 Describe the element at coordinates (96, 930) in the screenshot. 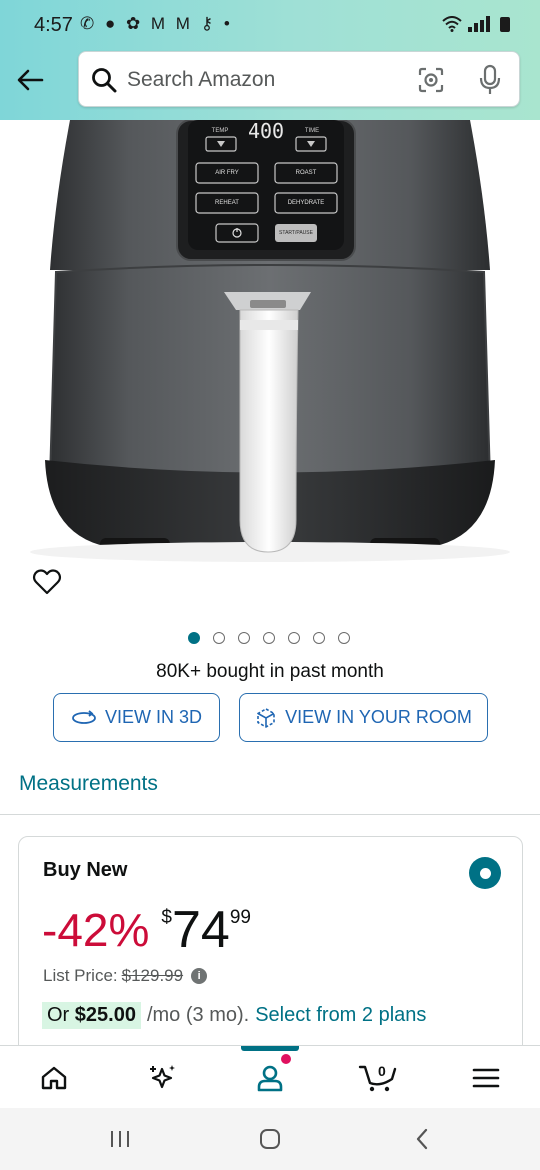

I see `discount-percent: -42%` at that location.